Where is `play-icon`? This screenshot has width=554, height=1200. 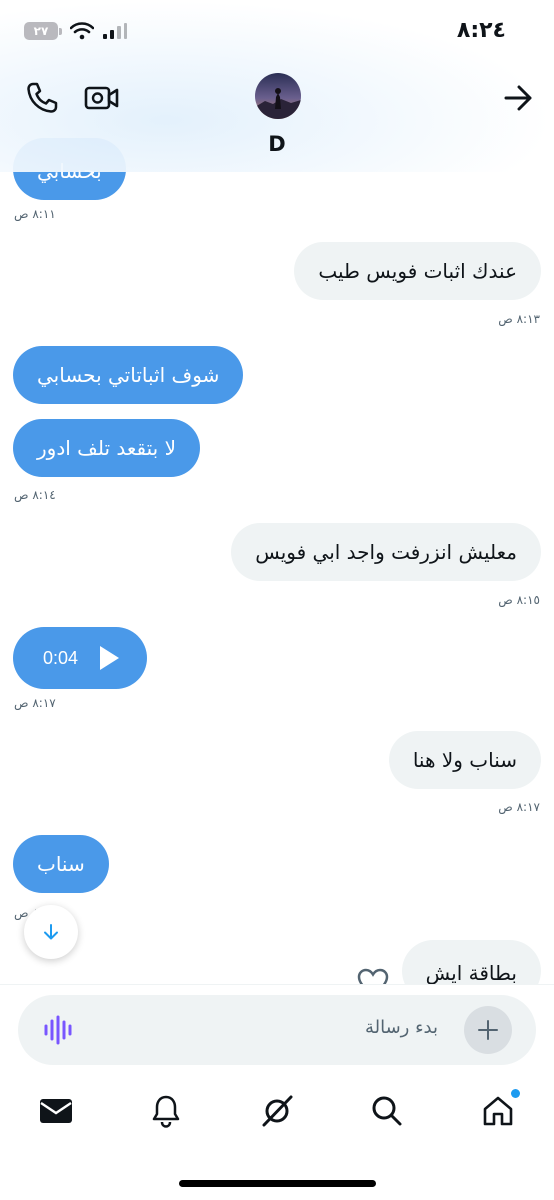 play-icon is located at coordinates (109, 658).